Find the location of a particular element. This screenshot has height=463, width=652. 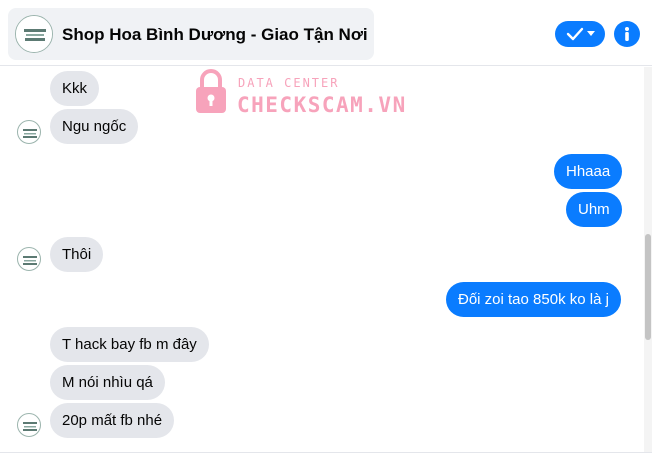

check-dropdown-button is located at coordinates (580, 34).